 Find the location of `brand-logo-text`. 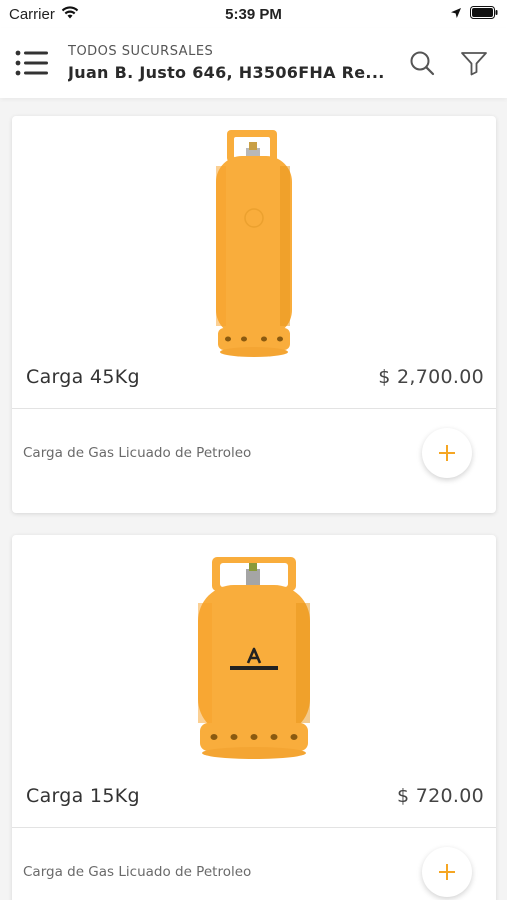

brand-logo-text is located at coordinates (254, 668).